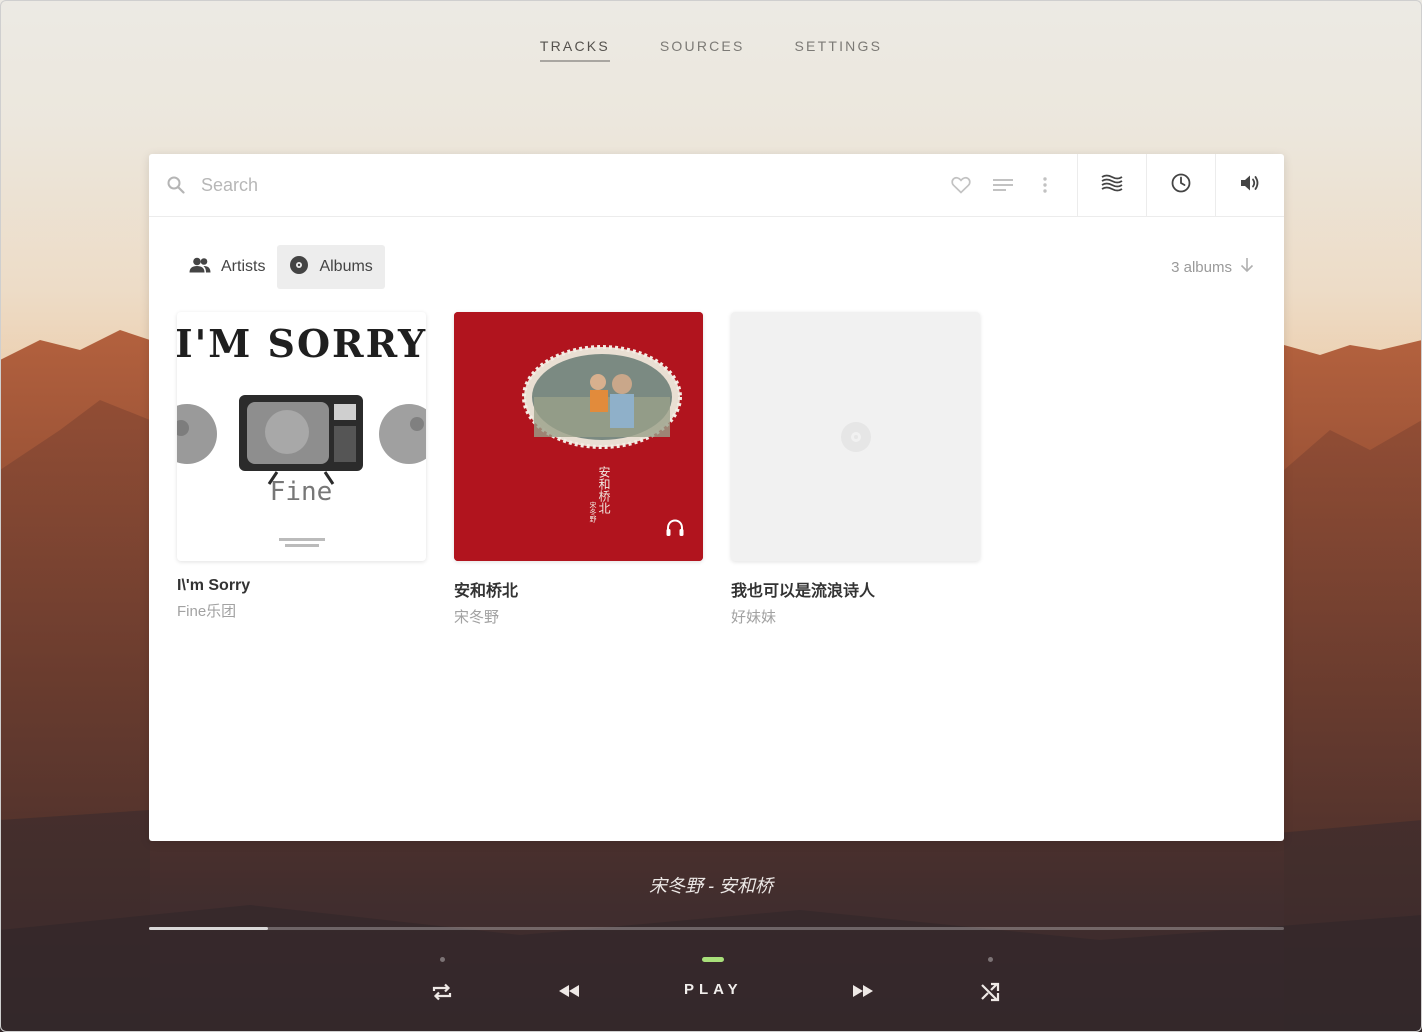  Describe the element at coordinates (578, 589) in the screenshot. I see `album-title: 安和桥北` at that location.